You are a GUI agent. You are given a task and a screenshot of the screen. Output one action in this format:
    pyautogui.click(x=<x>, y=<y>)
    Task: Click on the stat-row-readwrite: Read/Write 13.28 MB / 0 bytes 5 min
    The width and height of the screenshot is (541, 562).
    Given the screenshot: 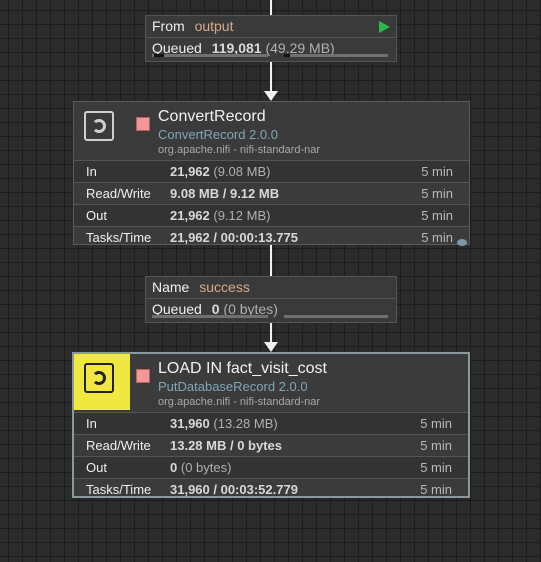 What is the action you would take?
    pyautogui.click(x=271, y=445)
    